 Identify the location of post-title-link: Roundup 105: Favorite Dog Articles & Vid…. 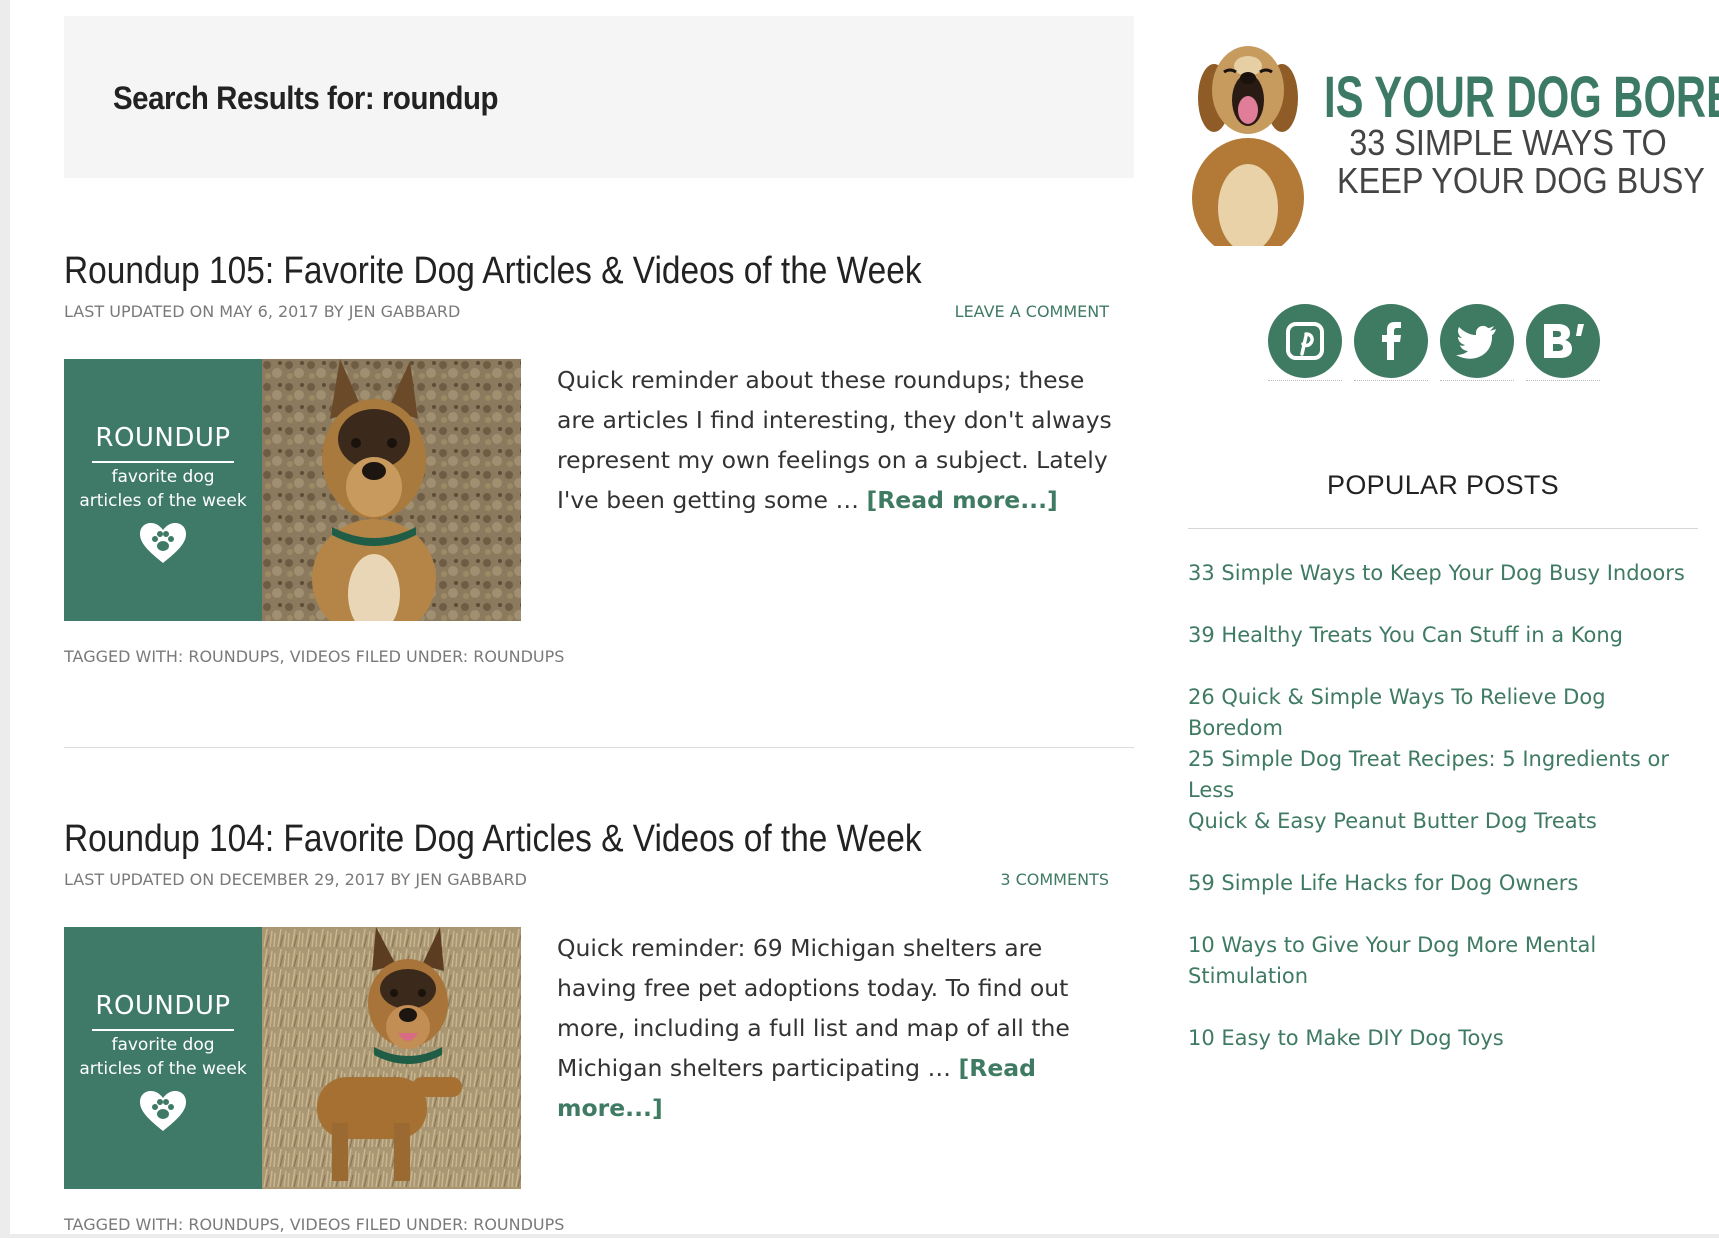
(493, 271).